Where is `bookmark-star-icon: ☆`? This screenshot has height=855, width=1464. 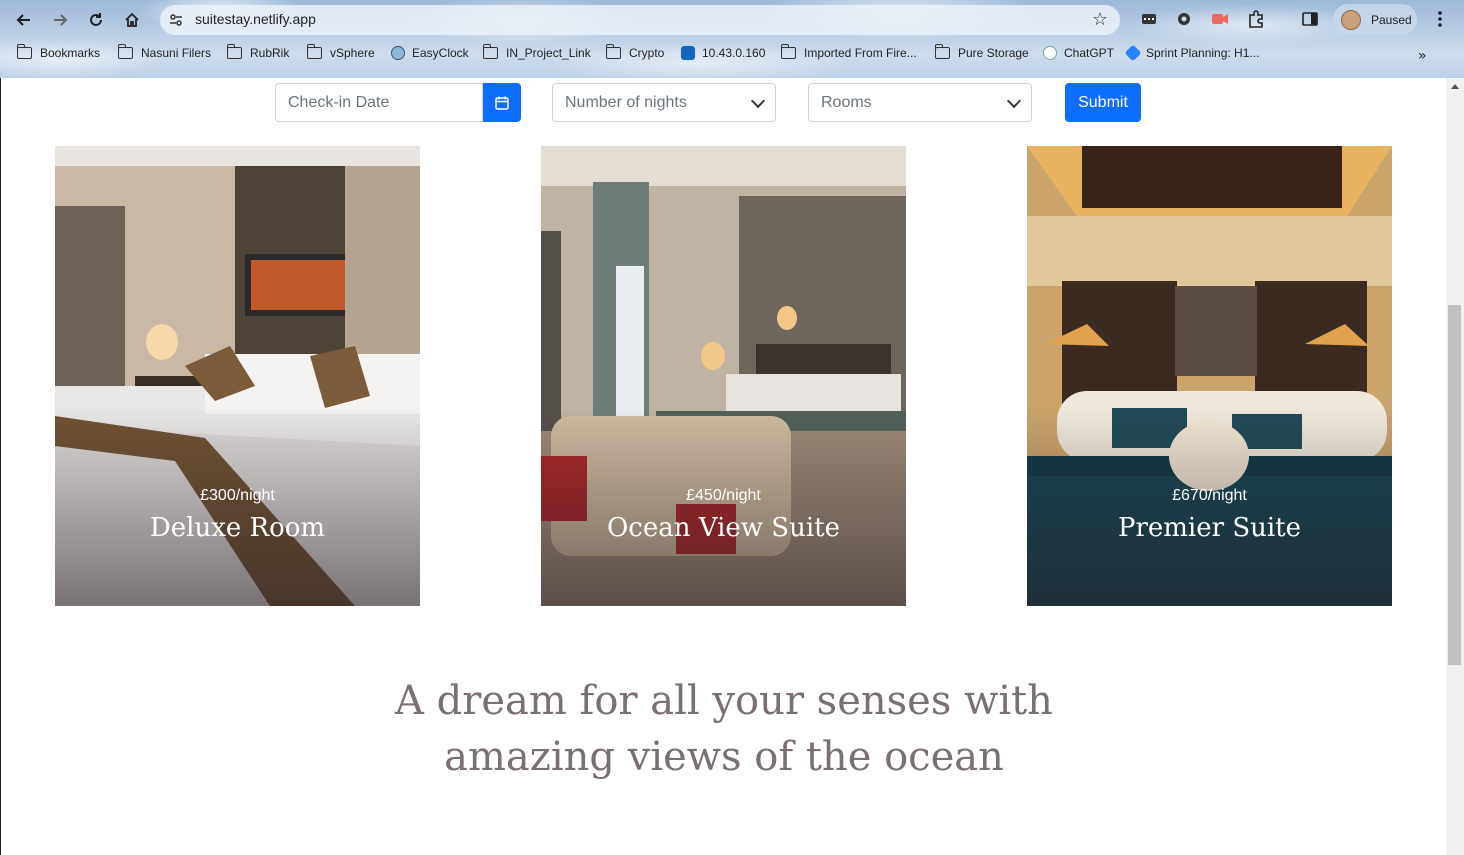
bookmark-star-icon: ☆ is located at coordinates (1100, 19).